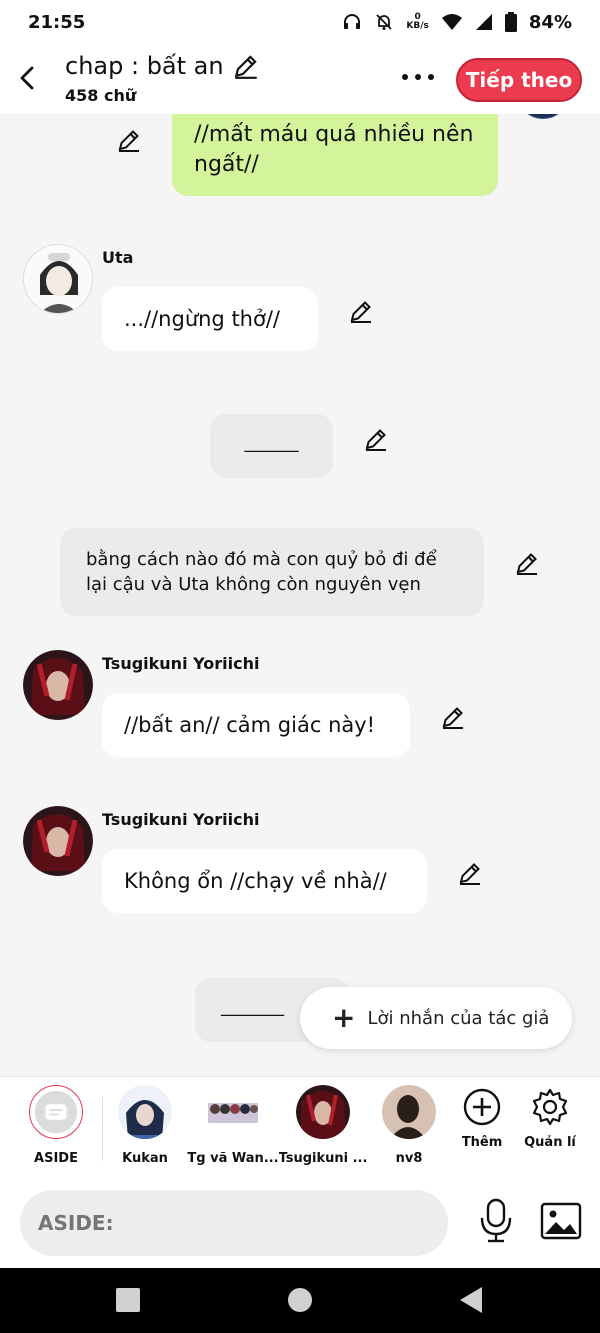 The image size is (600, 1333). I want to click on bell-off-icon, so click(384, 22).